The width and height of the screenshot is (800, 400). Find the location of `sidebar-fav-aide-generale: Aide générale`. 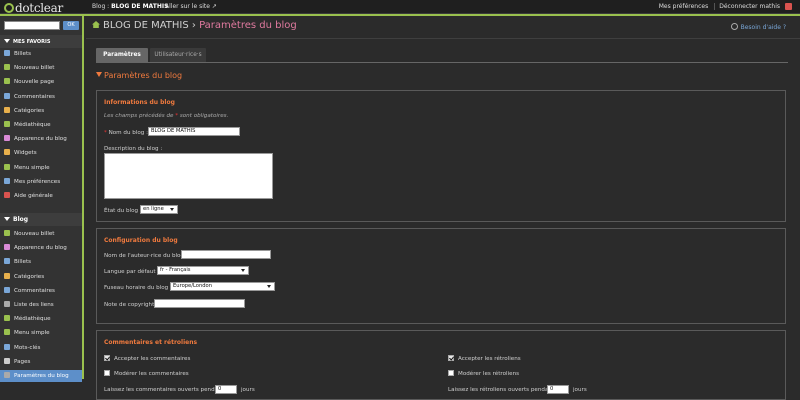

sidebar-fav-aide-generale: Aide générale is located at coordinates (43, 196).